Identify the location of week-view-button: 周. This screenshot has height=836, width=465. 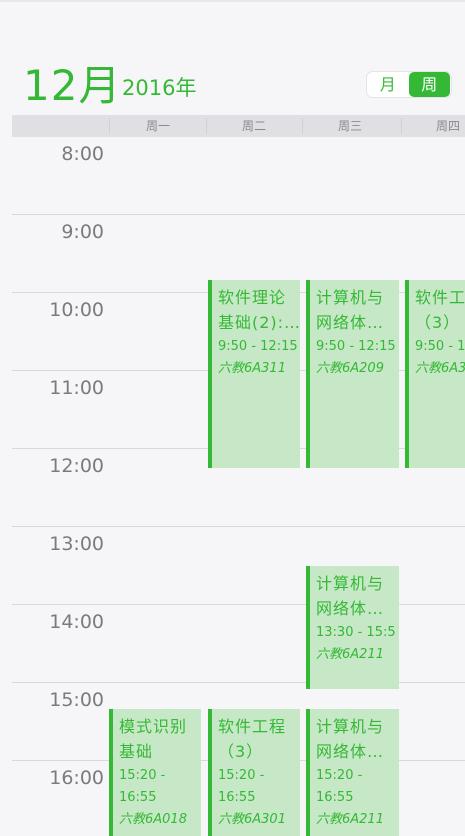
(429, 84).